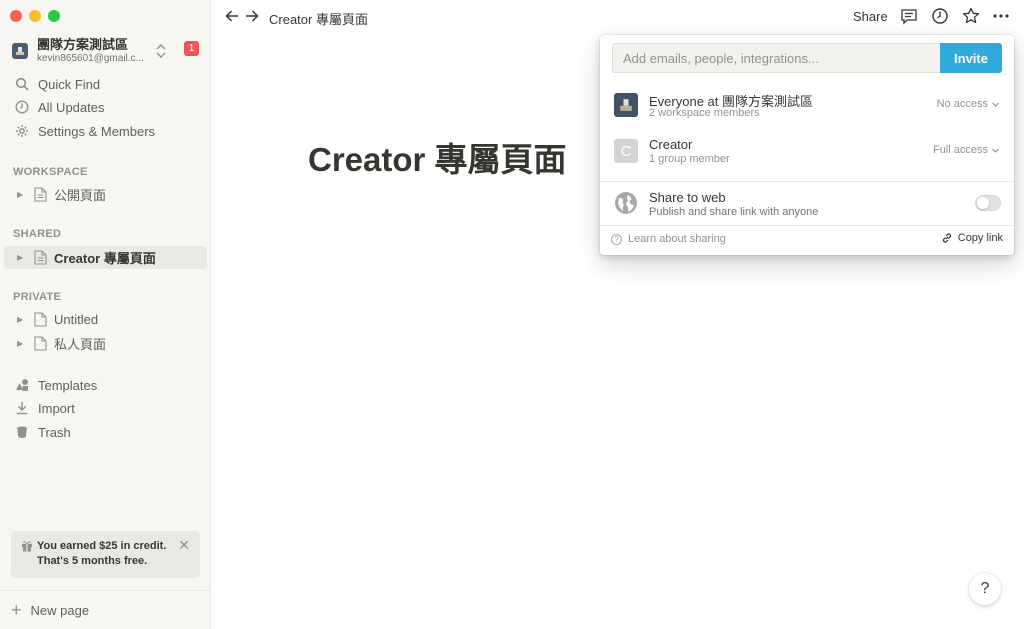  Describe the element at coordinates (105, 385) in the screenshot. I see `templates-button: Templates` at that location.